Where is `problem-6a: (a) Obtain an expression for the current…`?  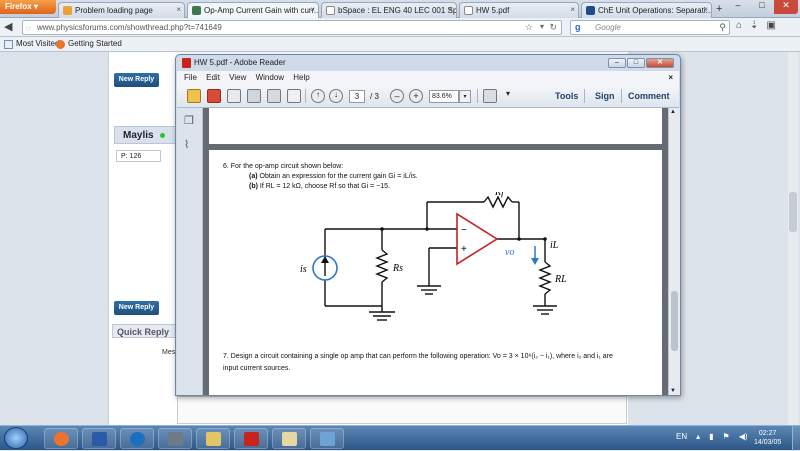
problem-6a: (a) Obtain an expression for the current… is located at coordinates (333, 177).